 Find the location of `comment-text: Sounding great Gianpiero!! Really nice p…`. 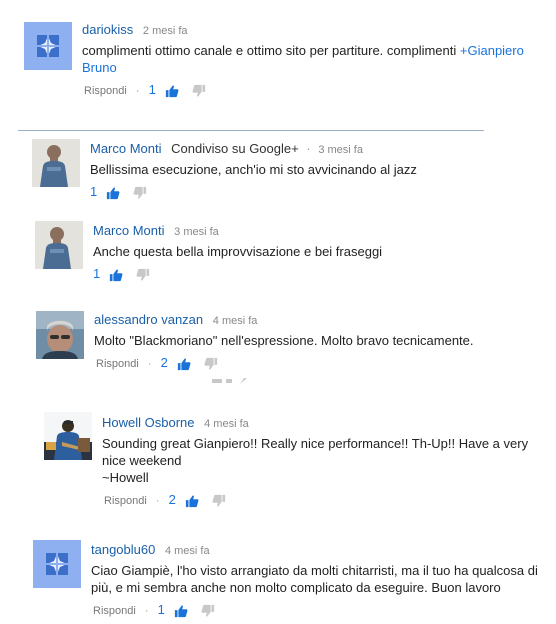

comment-text: Sounding great Gianpiero!! Really nice p… is located at coordinates (315, 460).